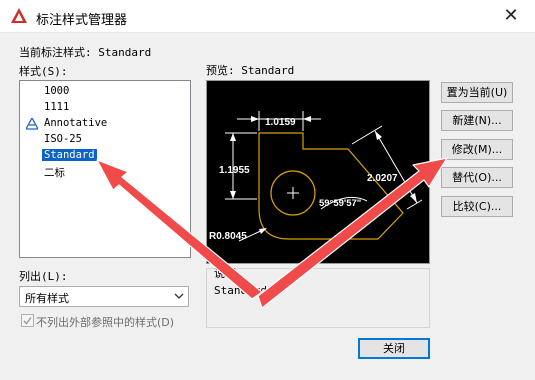 This screenshot has height=380, width=535. What do you see at coordinates (43, 276) in the screenshot?
I see `list-filter-label: 列出(L):` at bounding box center [43, 276].